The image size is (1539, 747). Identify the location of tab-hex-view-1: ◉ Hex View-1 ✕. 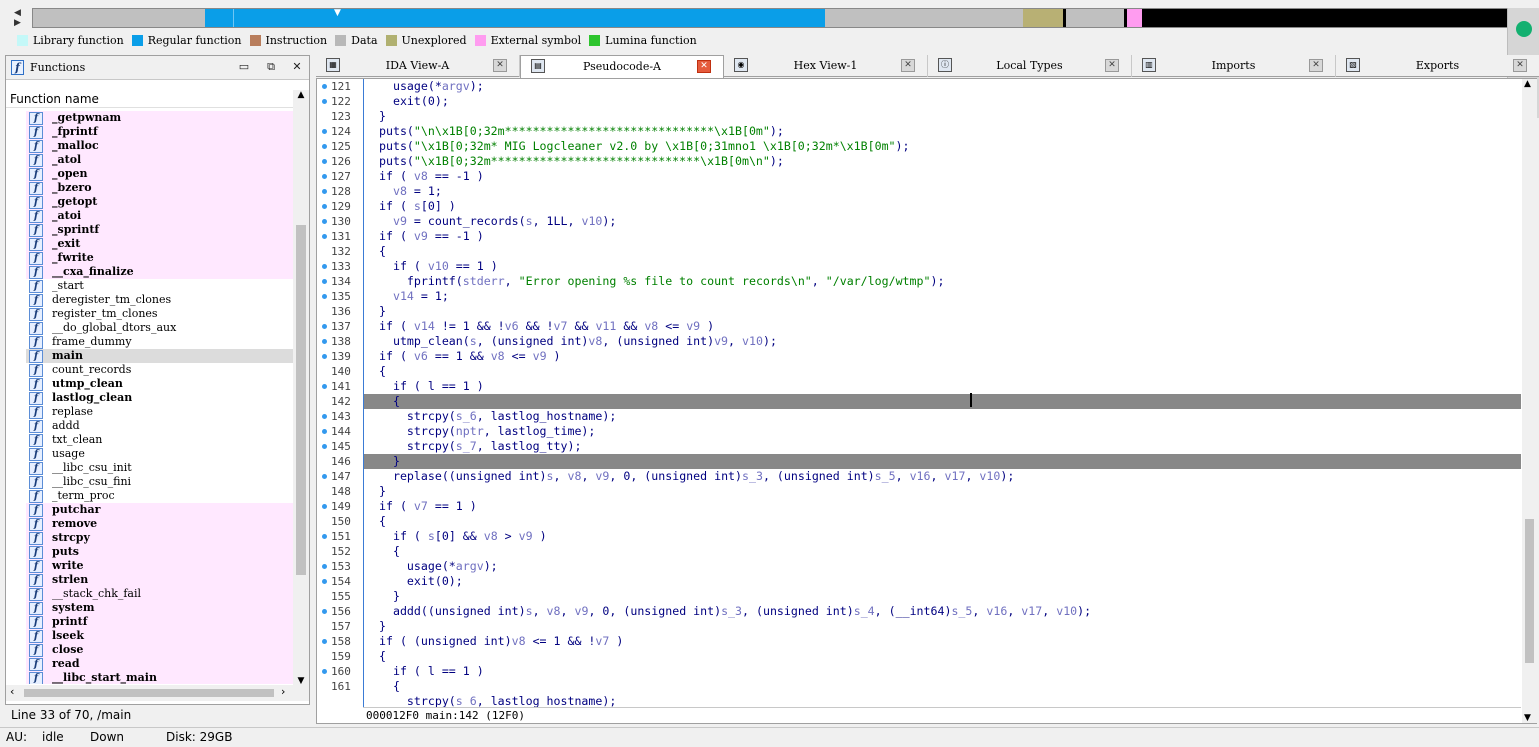
(826, 66).